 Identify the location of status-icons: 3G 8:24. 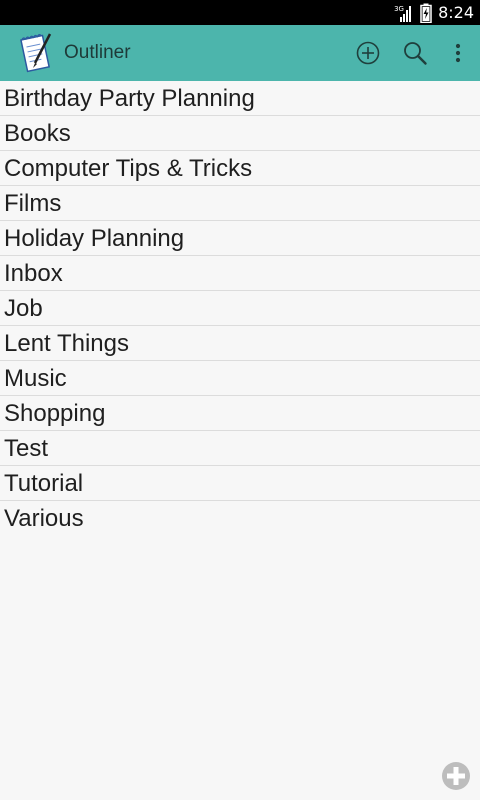
(434, 12).